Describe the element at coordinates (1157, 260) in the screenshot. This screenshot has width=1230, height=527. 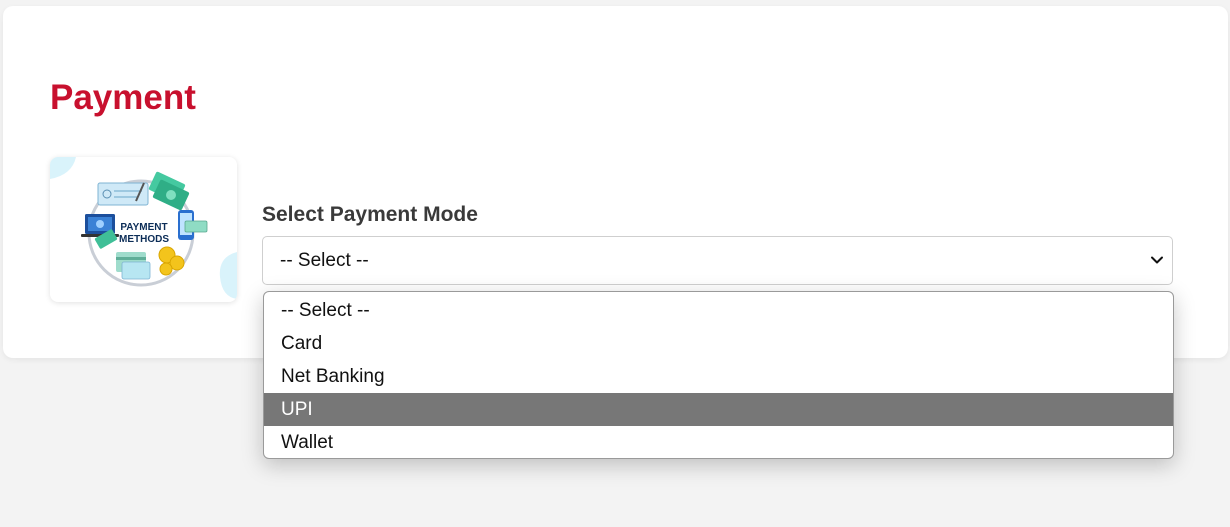
I see `chevron-down-icon` at that location.